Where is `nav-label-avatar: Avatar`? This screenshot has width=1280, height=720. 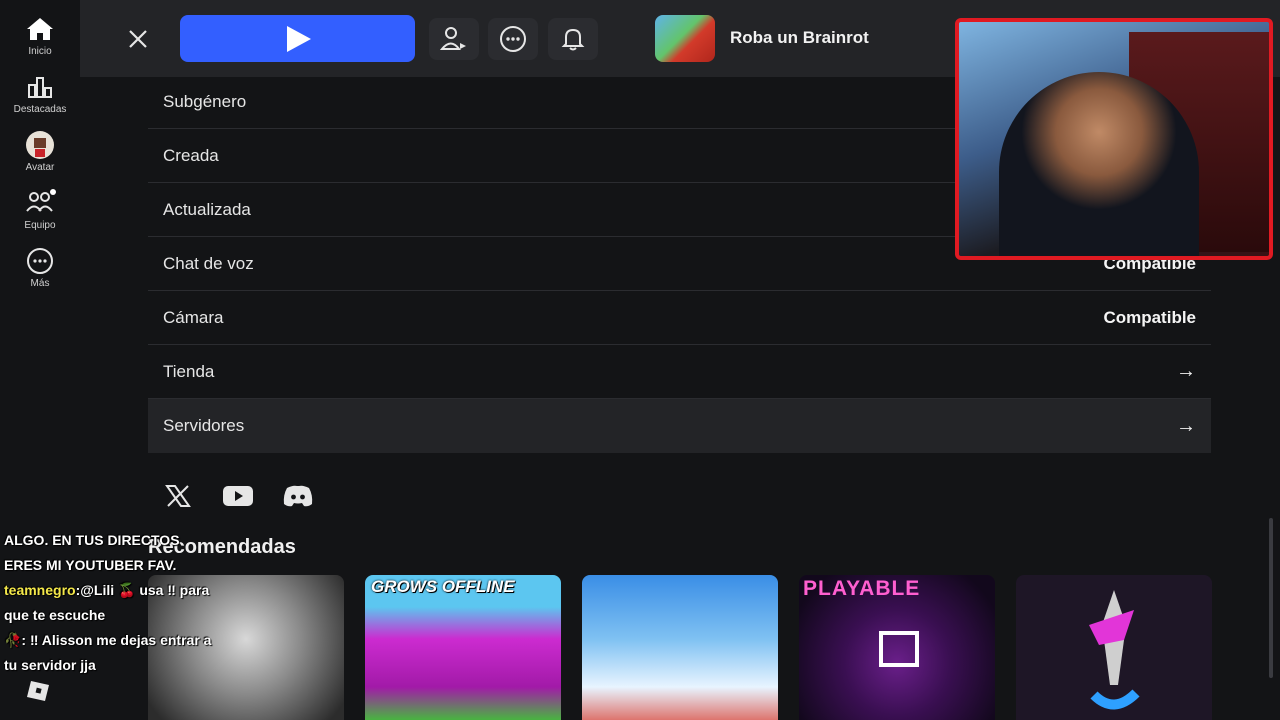
nav-label-avatar: Avatar is located at coordinates (40, 167).